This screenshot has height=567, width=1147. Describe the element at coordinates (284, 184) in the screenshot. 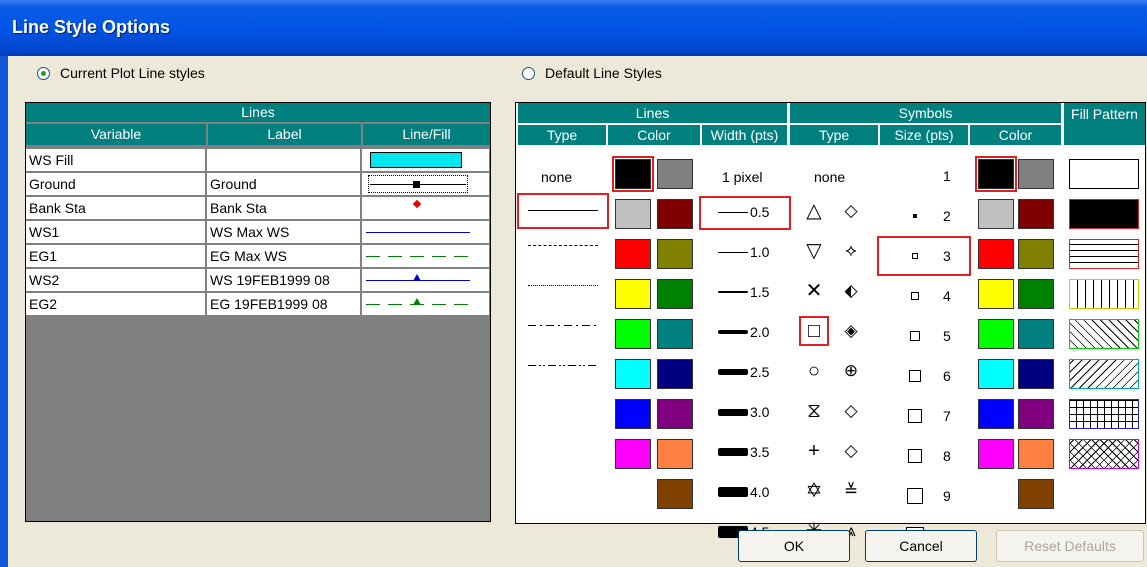

I see `label-cell: Ground` at that location.